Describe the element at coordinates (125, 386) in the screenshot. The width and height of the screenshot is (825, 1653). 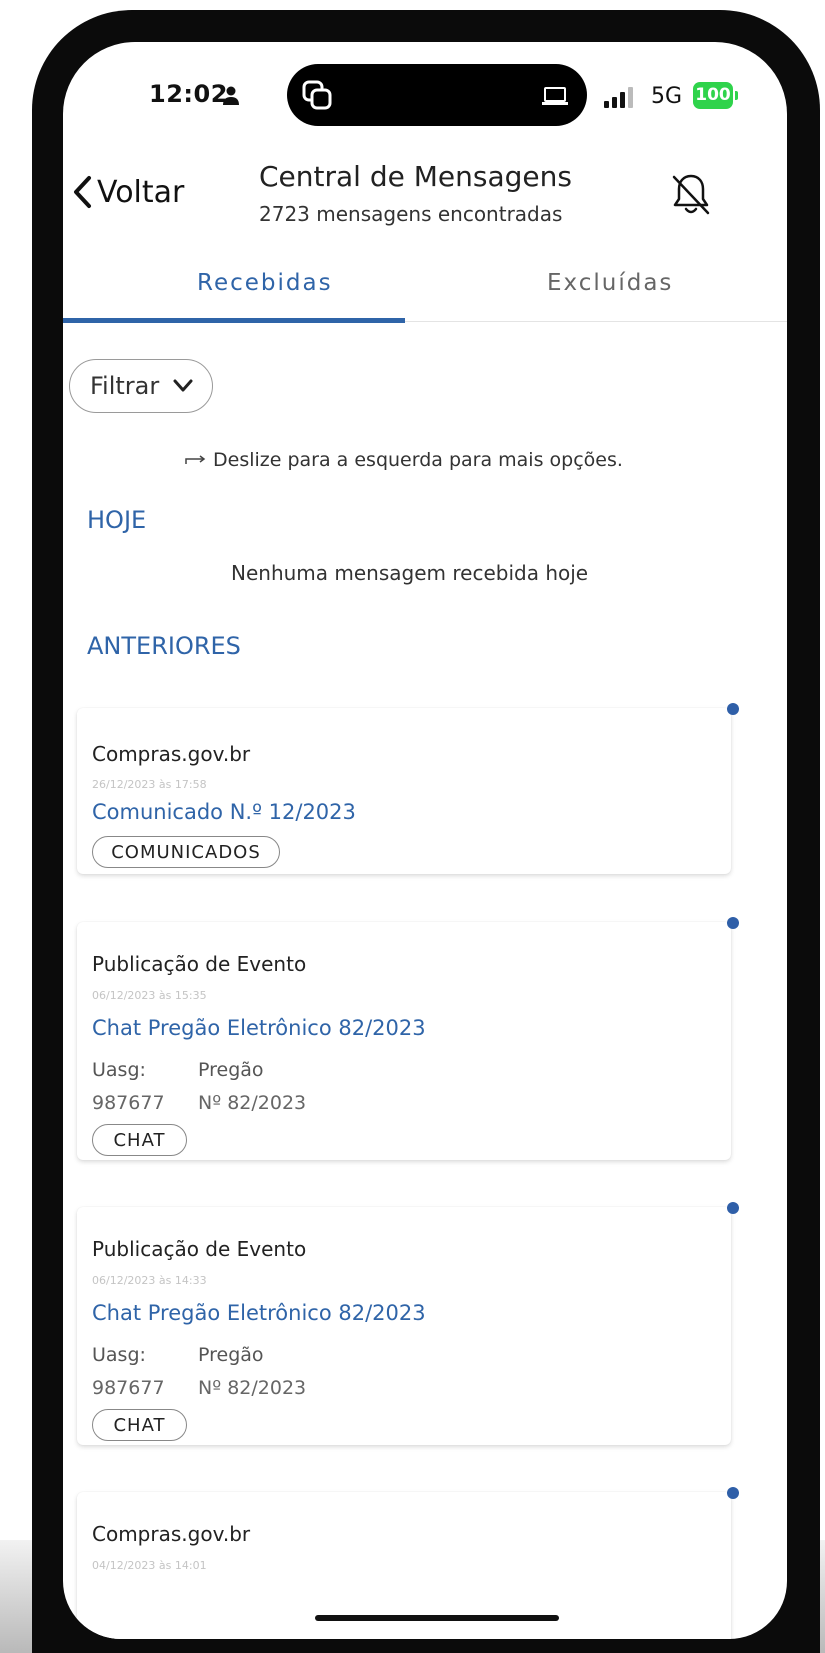
I see `filter-label: Filtrar` at that location.